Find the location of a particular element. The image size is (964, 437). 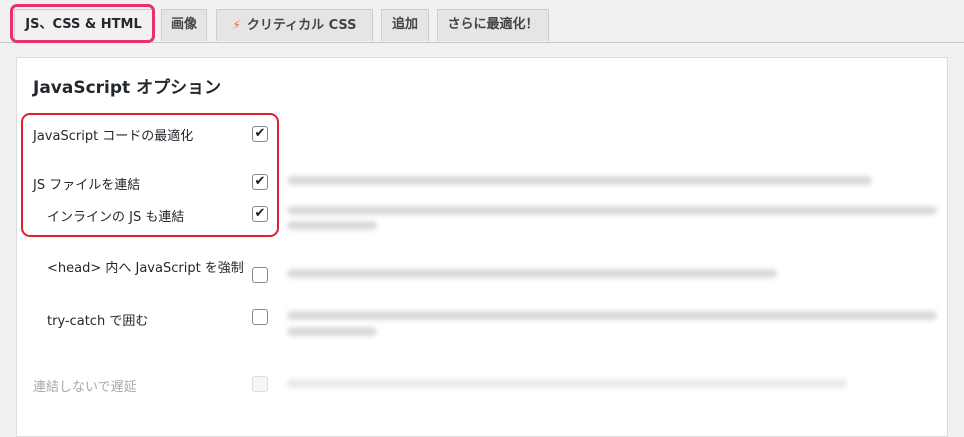

checkbox-defer-no-aggregate is located at coordinates (260, 384).